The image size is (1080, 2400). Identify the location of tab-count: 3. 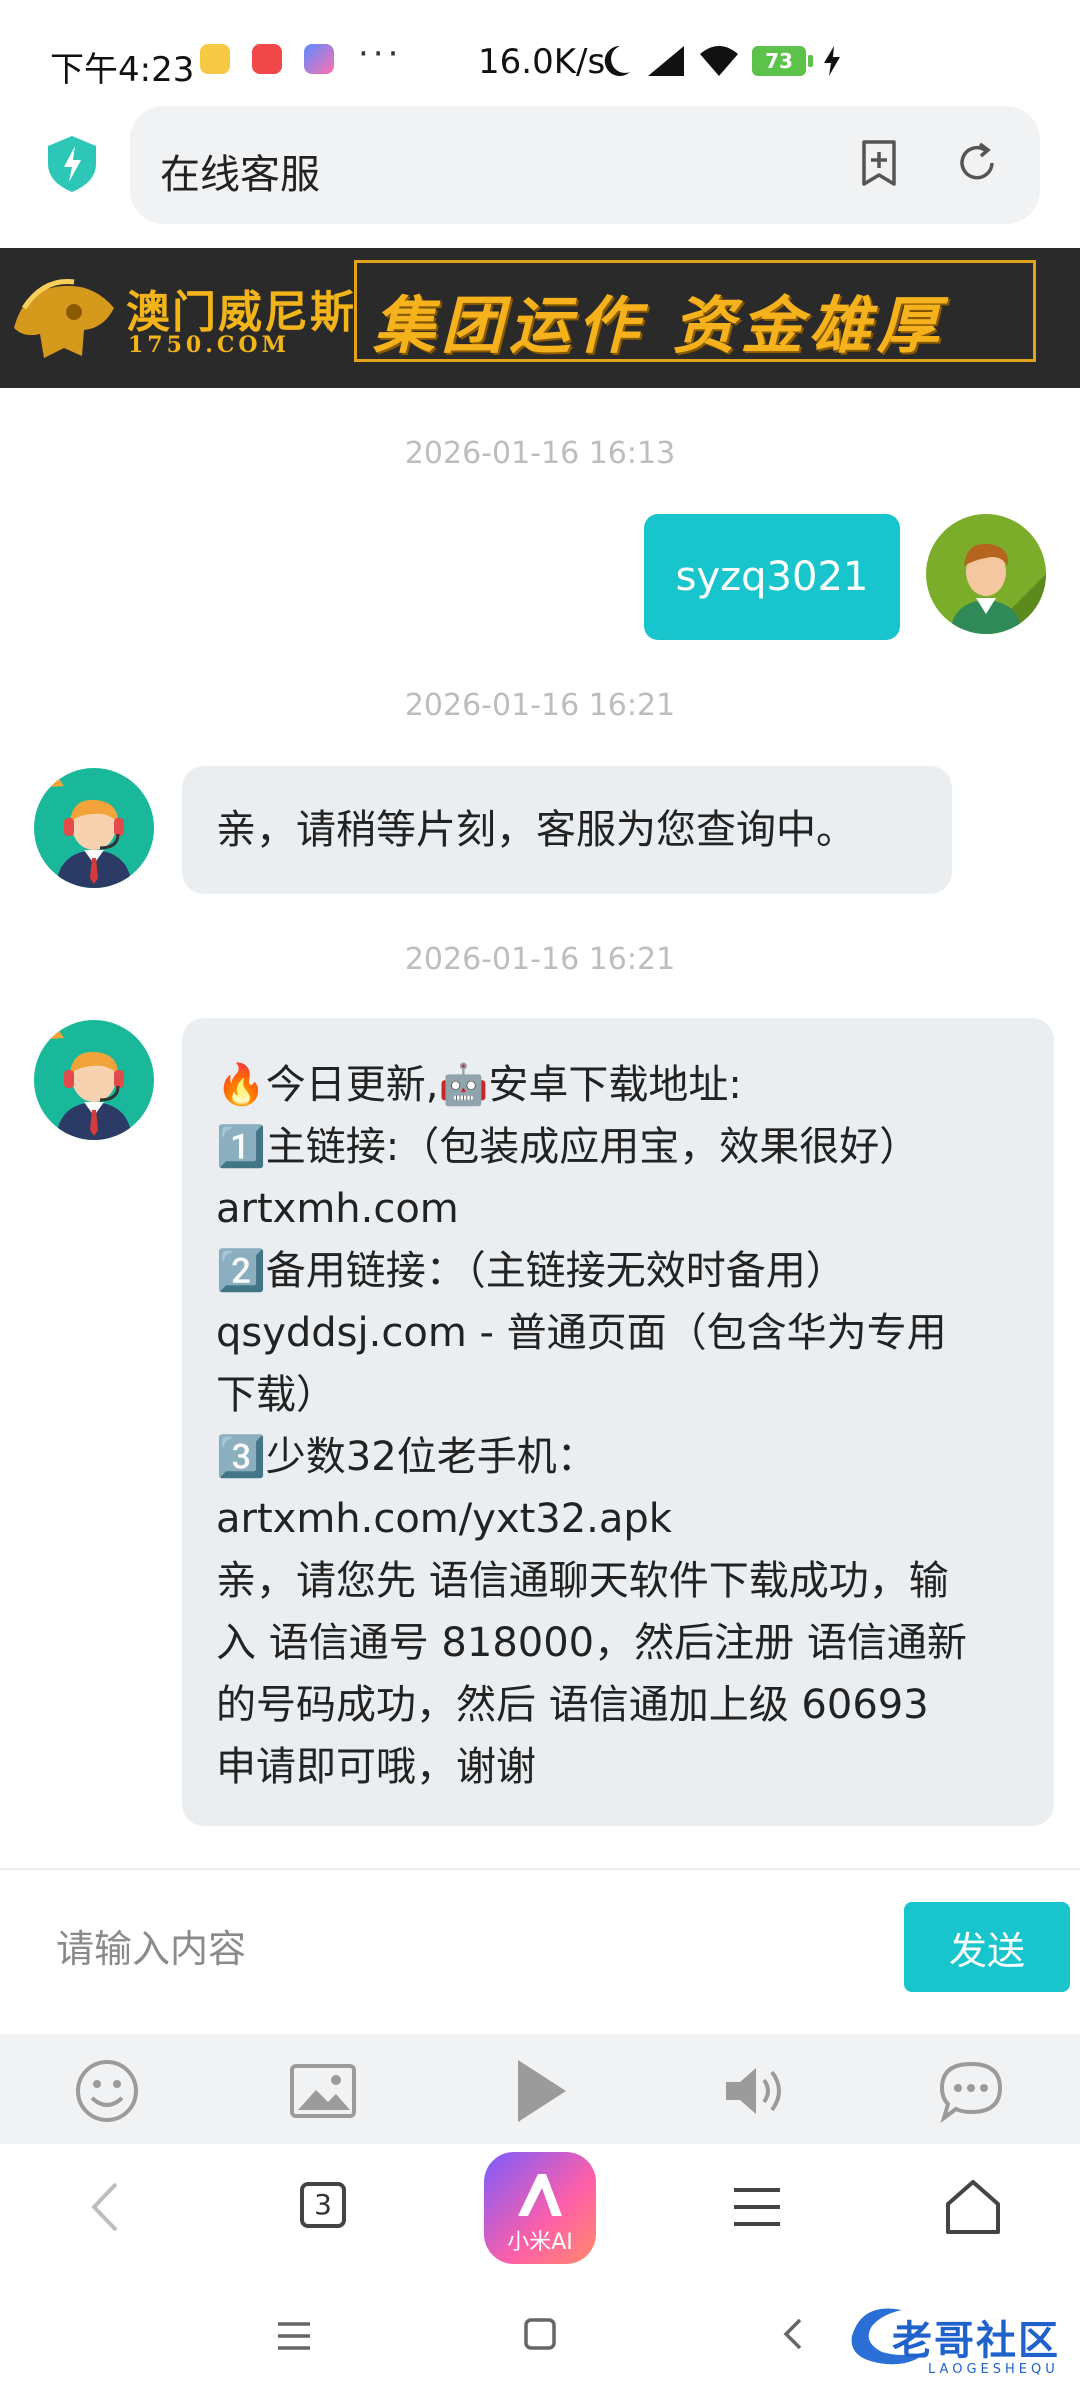
(323, 2205).